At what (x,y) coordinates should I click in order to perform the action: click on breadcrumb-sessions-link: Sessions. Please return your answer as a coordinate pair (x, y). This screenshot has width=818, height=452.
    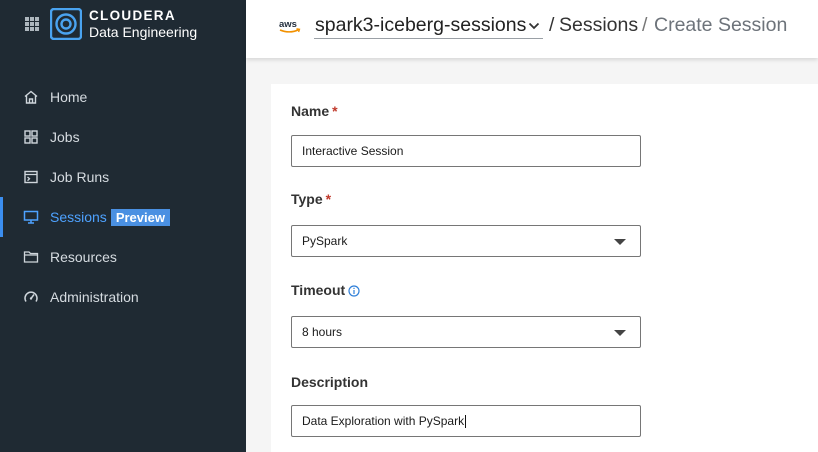
    Looking at the image, I should click on (598, 25).